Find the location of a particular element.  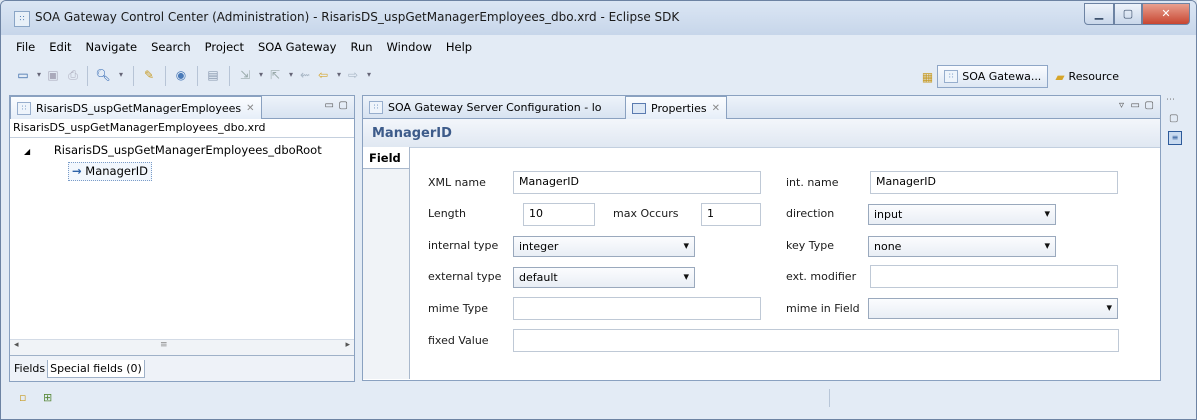

trim-dots-icon: ⋯ is located at coordinates (1170, 100).